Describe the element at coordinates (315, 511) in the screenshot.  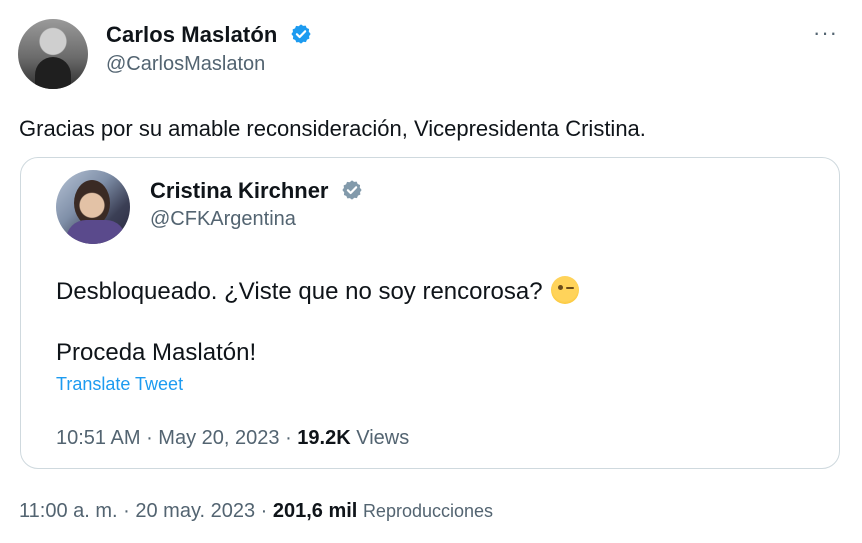
I see `tweet-views-count: 201,6 mil` at that location.